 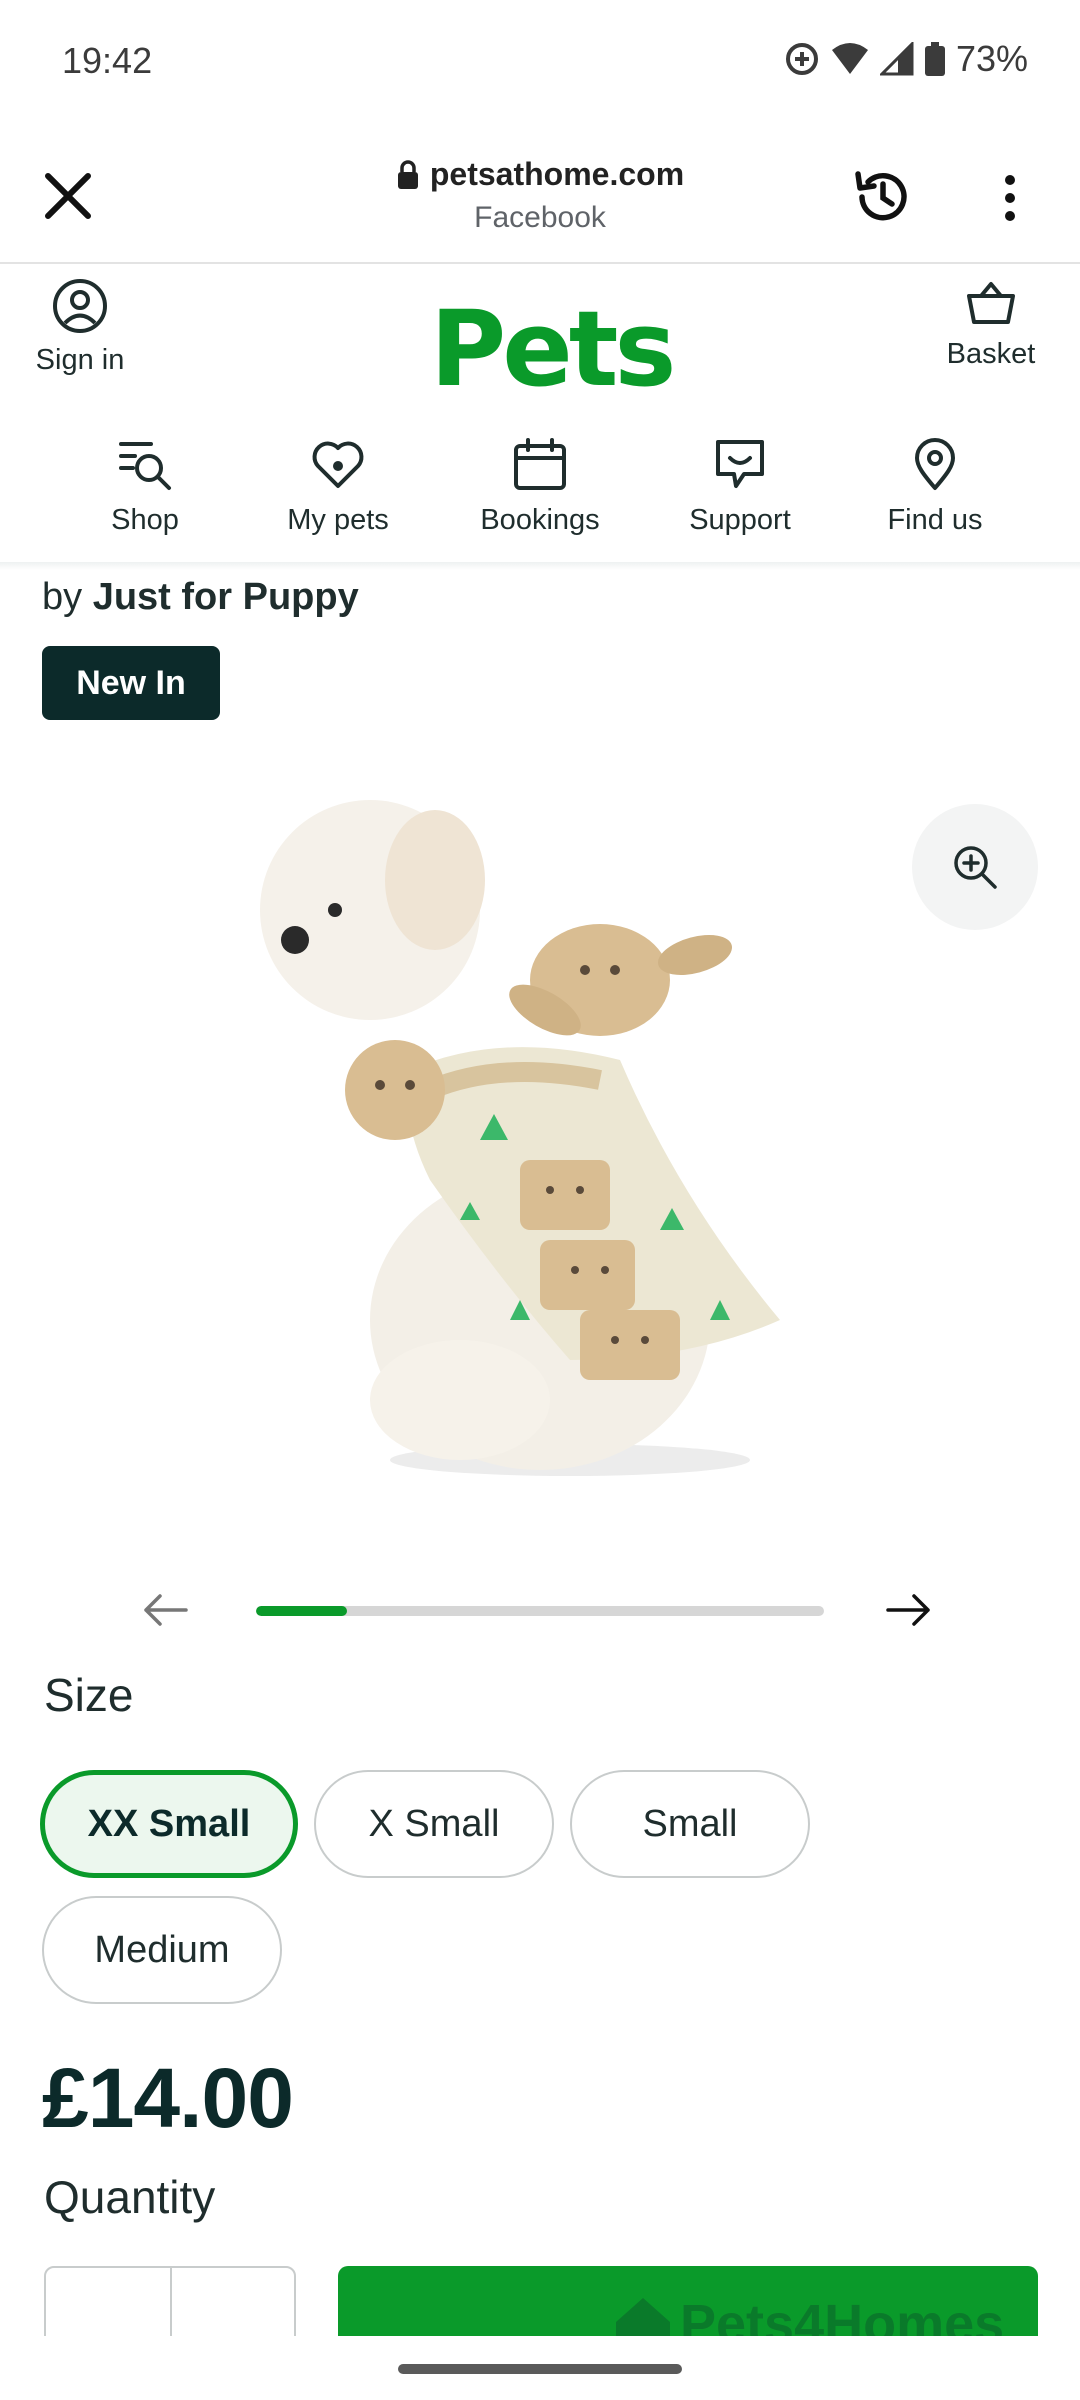 I want to click on lock-icon, so click(x=407, y=174).